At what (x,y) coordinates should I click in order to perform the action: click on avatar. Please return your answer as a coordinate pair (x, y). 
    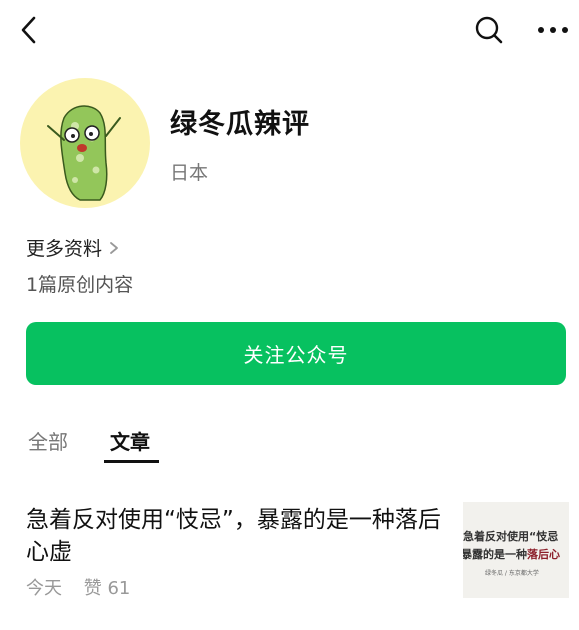
    Looking at the image, I should click on (85, 143).